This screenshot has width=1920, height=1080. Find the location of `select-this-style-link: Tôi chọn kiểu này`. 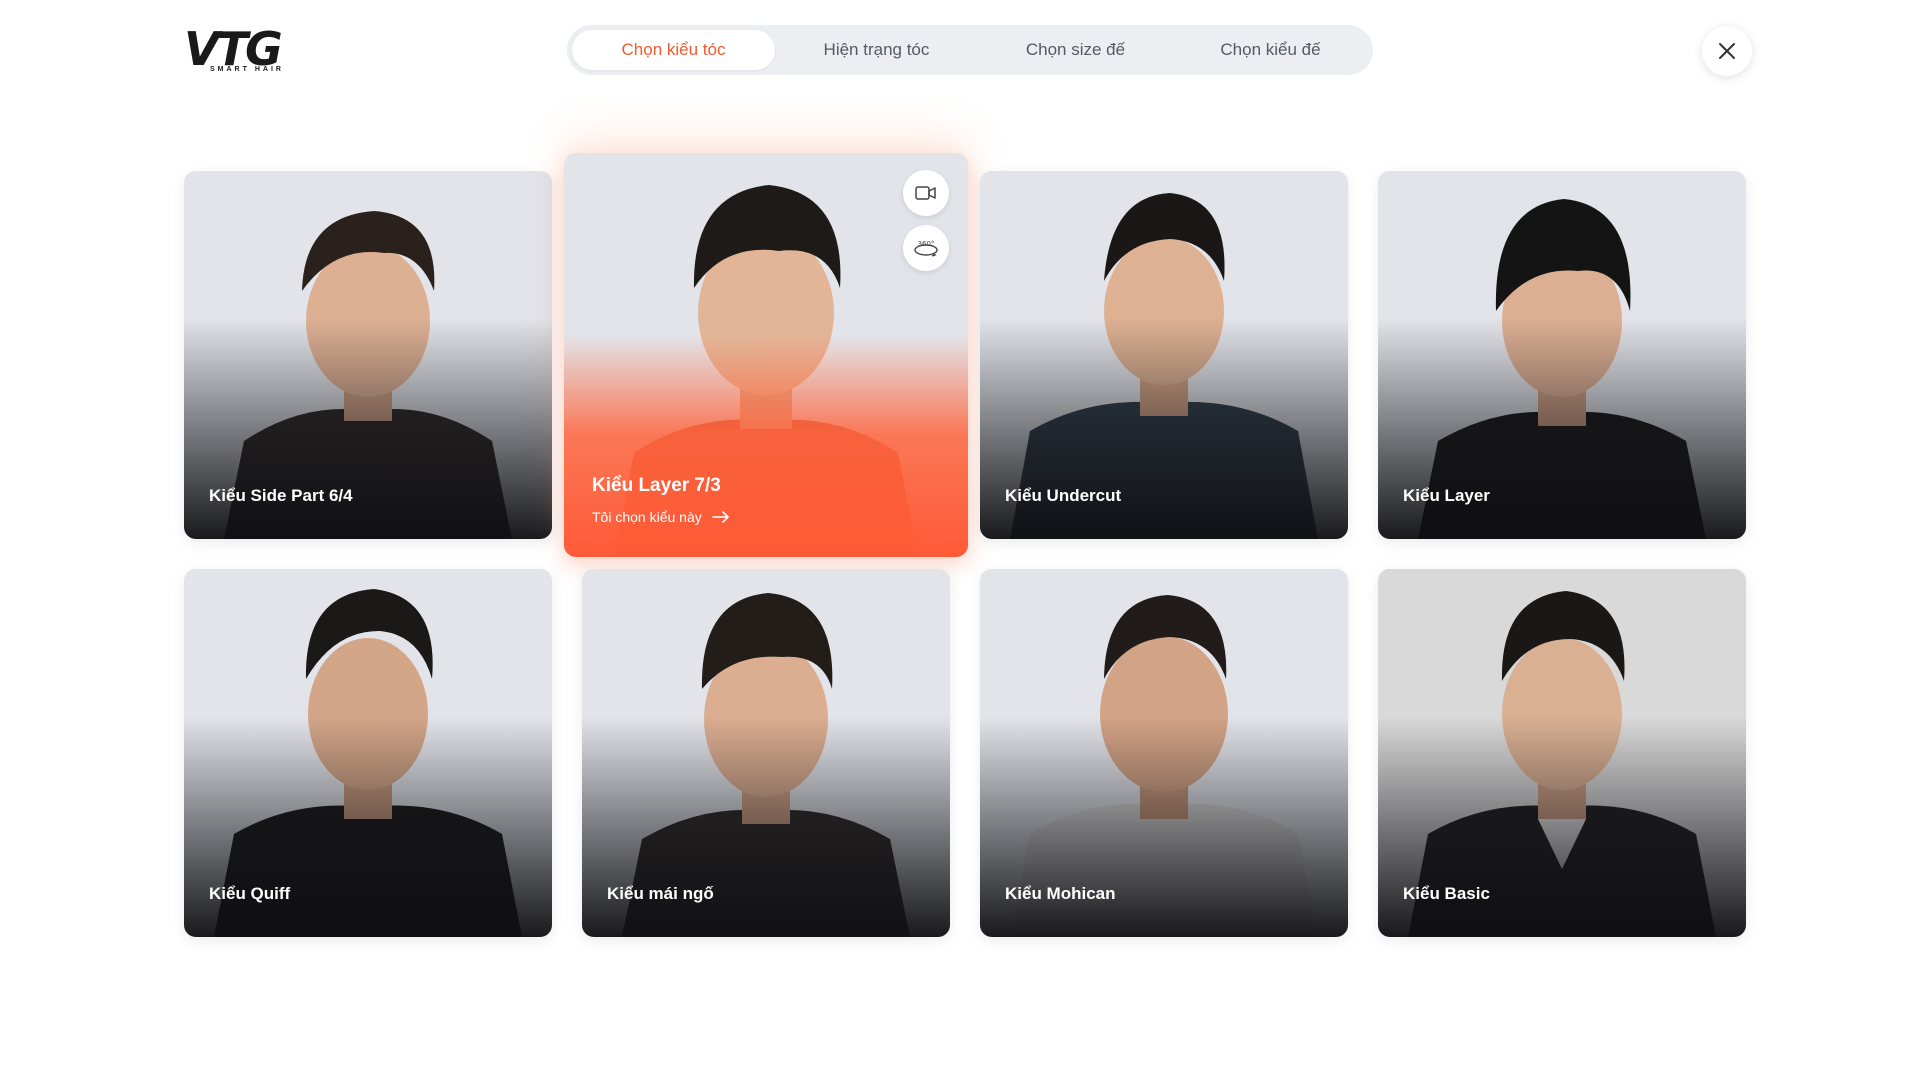

select-this-style-link: Tôi chọn kiểu này is located at coordinates (661, 517).